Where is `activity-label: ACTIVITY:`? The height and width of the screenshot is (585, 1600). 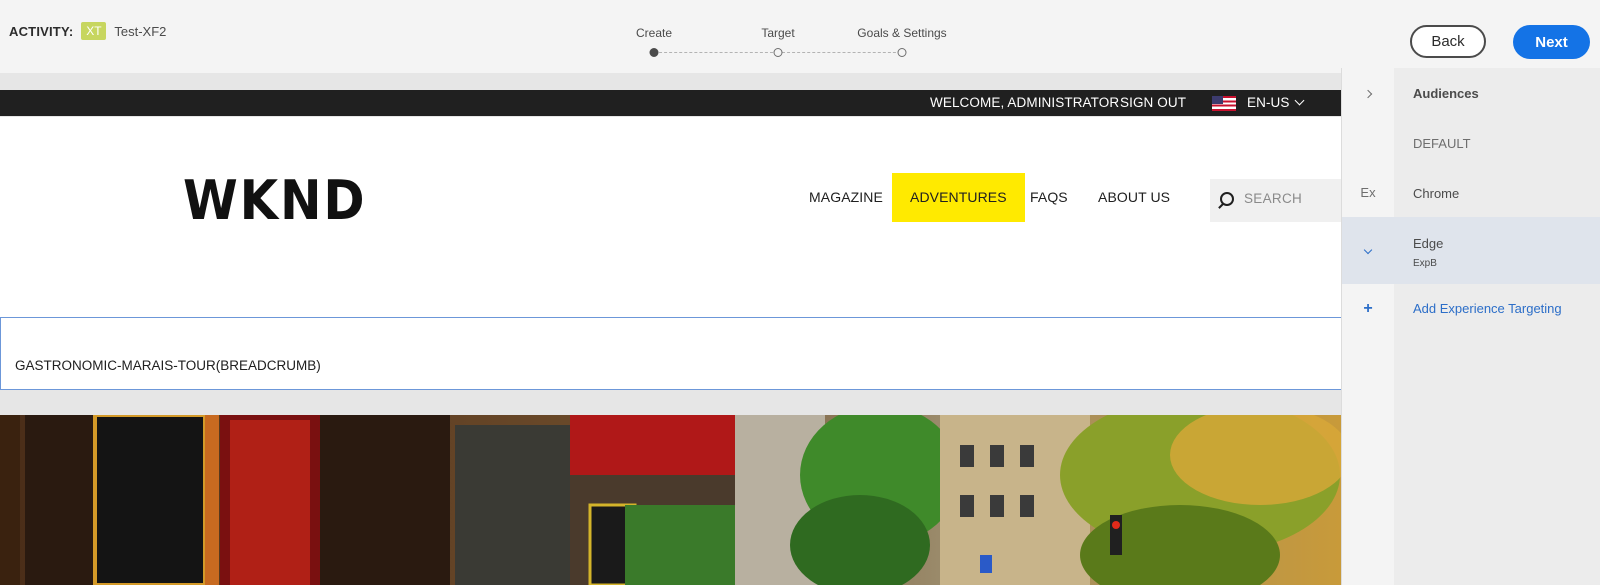
activity-label: ACTIVITY: is located at coordinates (41, 31).